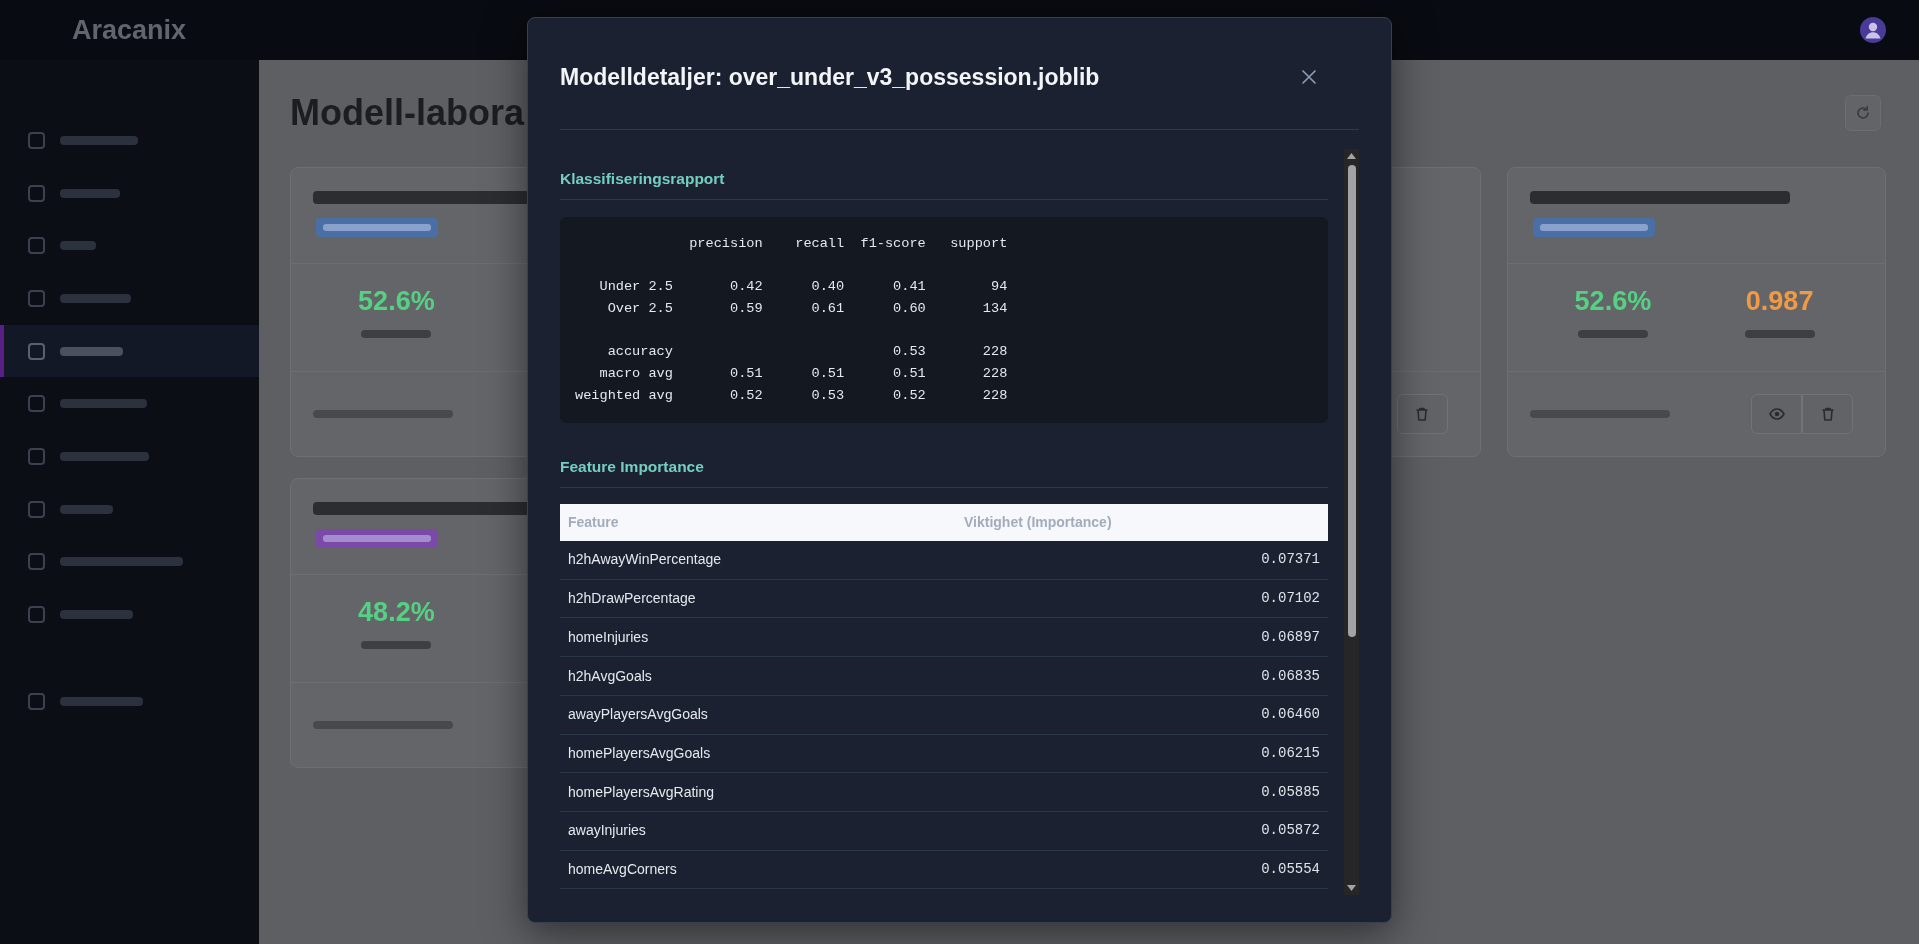 The width and height of the screenshot is (1919, 944). What do you see at coordinates (1142, 676) in the screenshot?
I see `table-cell: 0.06835` at bounding box center [1142, 676].